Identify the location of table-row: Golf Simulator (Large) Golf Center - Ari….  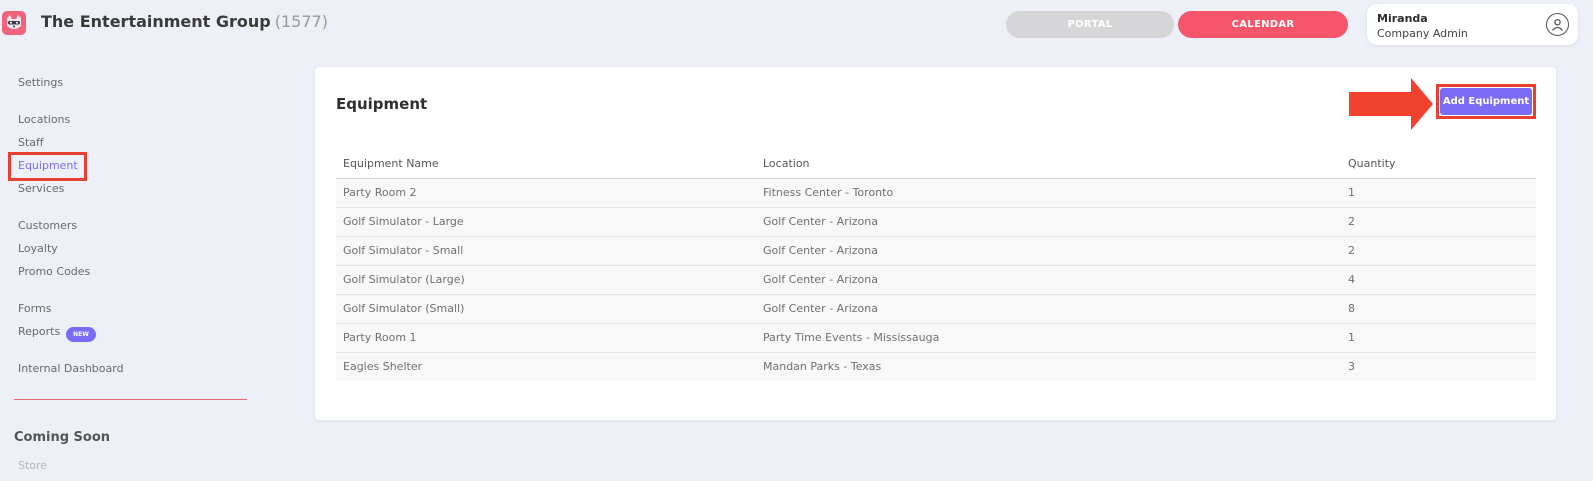
(936, 280).